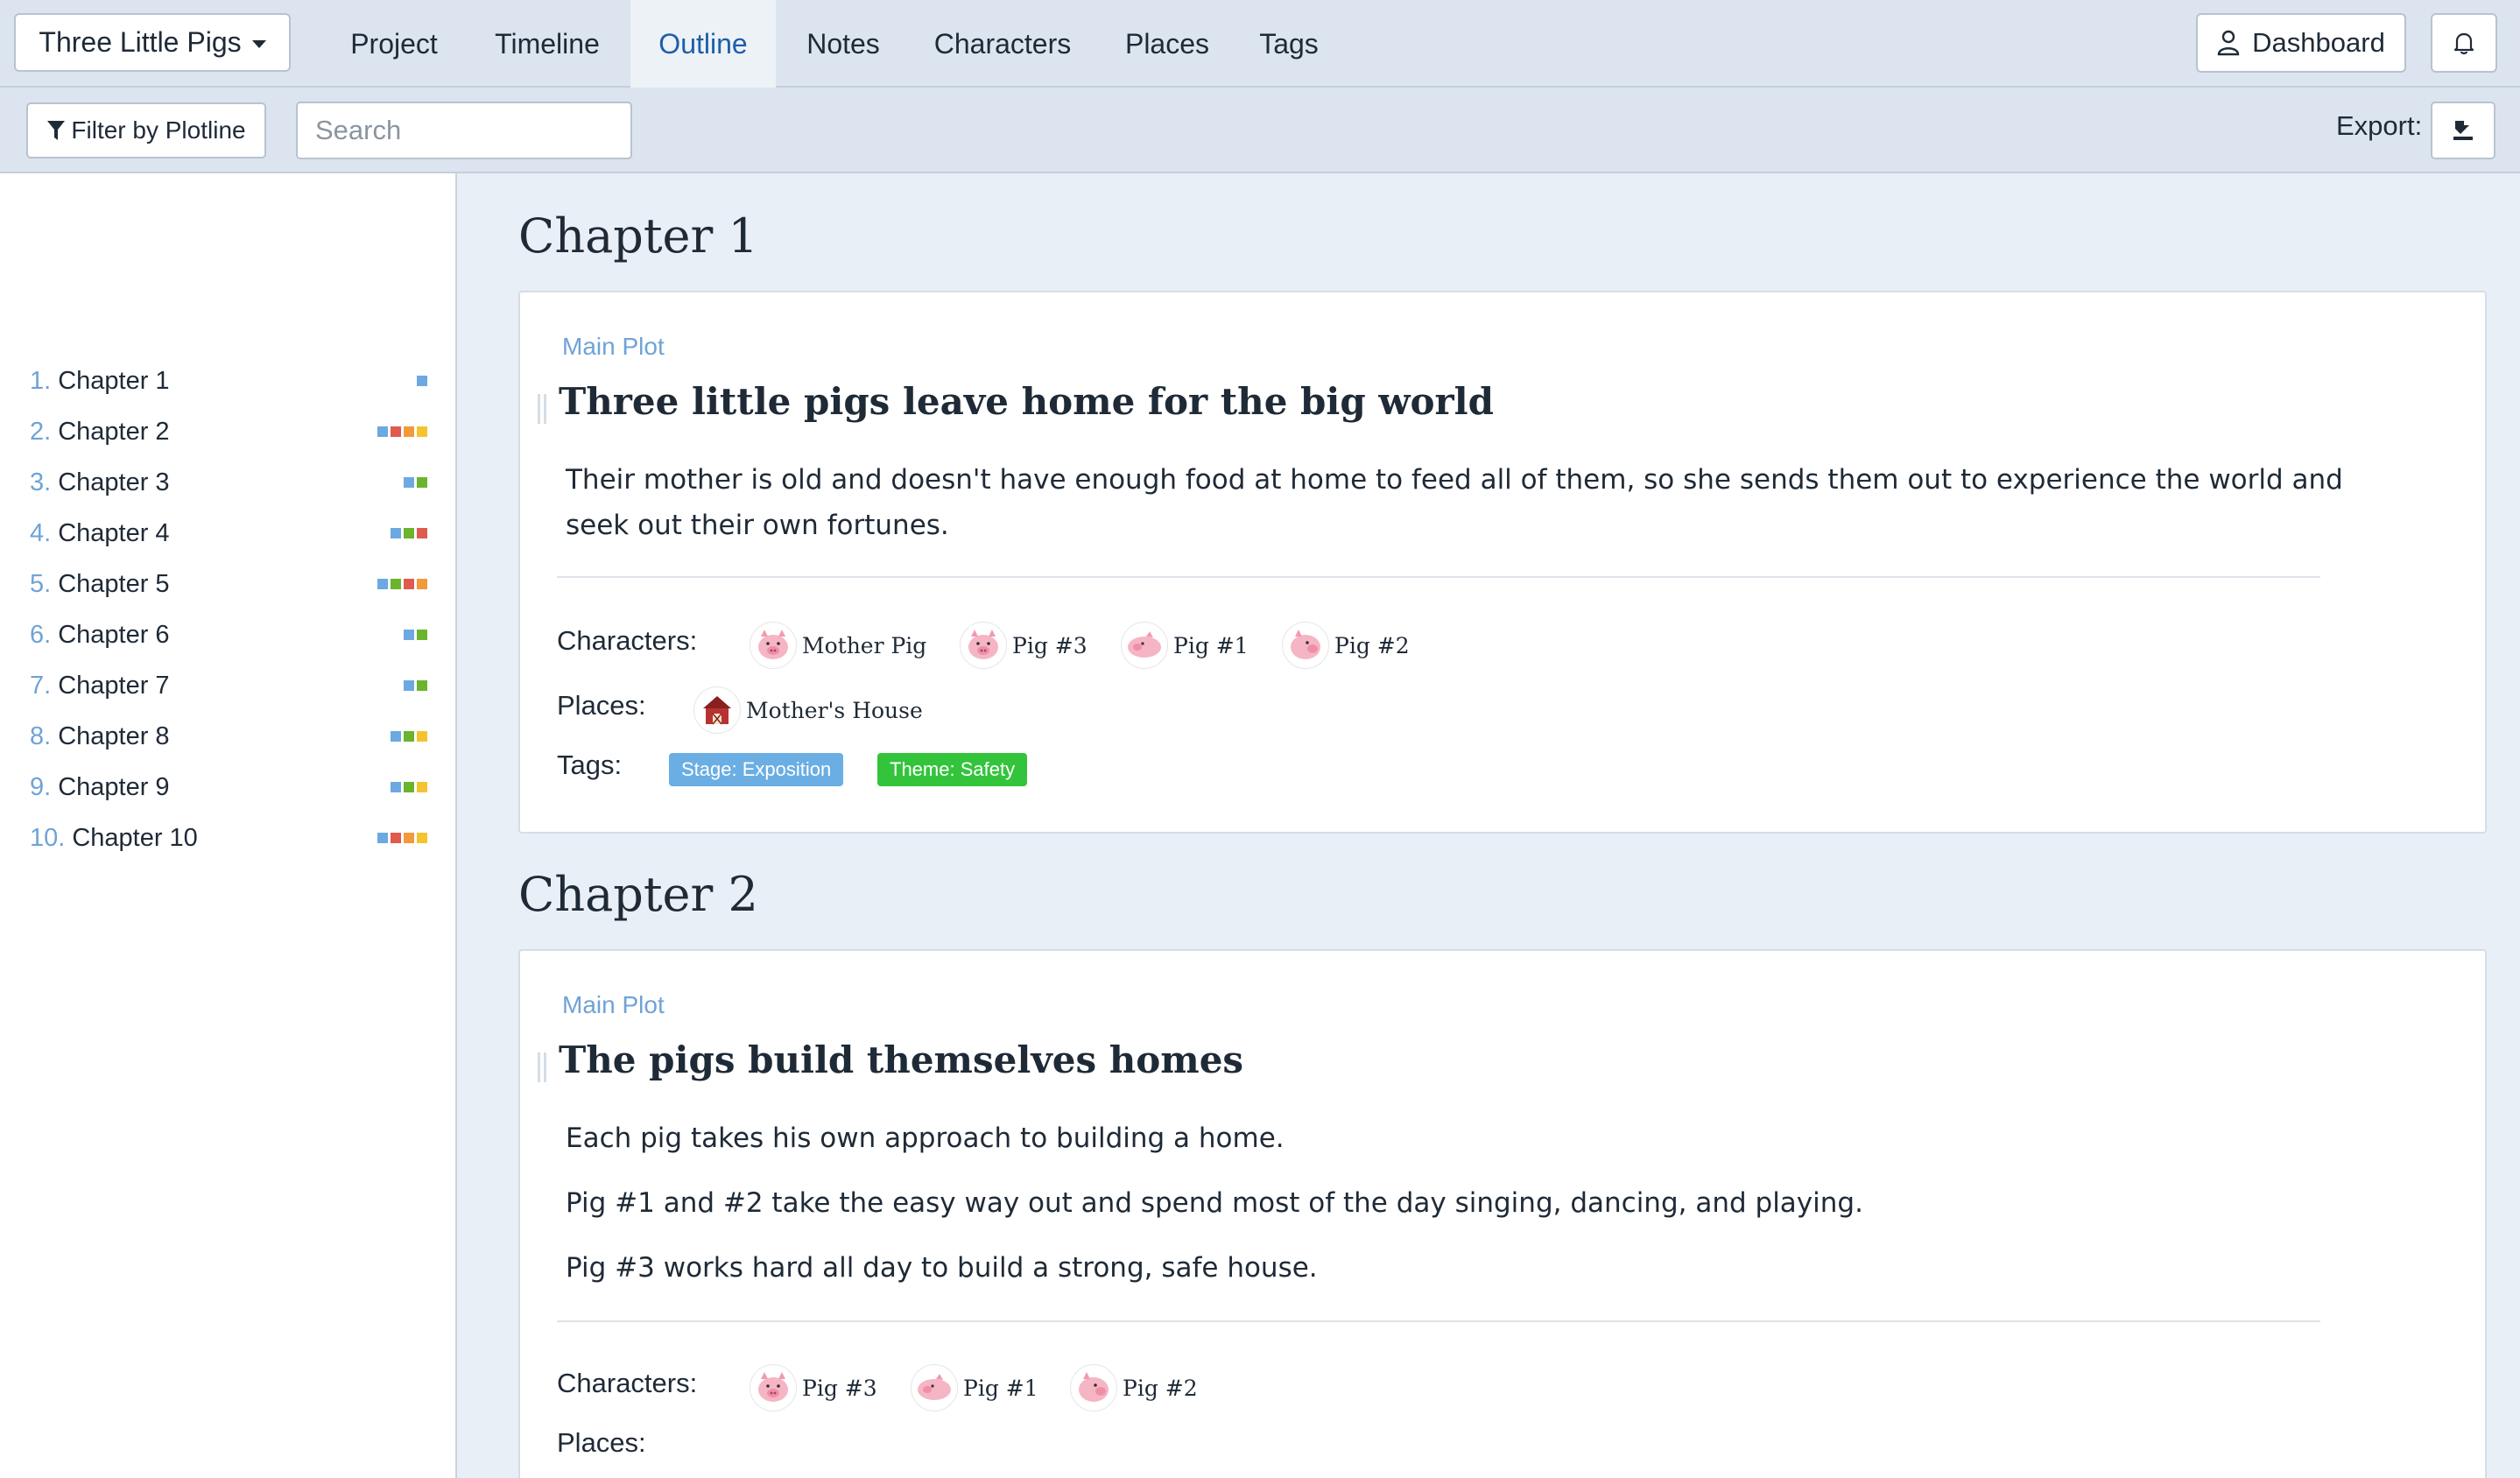 The width and height of the screenshot is (2520, 1478). Describe the element at coordinates (48, 837) in the screenshot. I see `chapter-number: 10.` at that location.